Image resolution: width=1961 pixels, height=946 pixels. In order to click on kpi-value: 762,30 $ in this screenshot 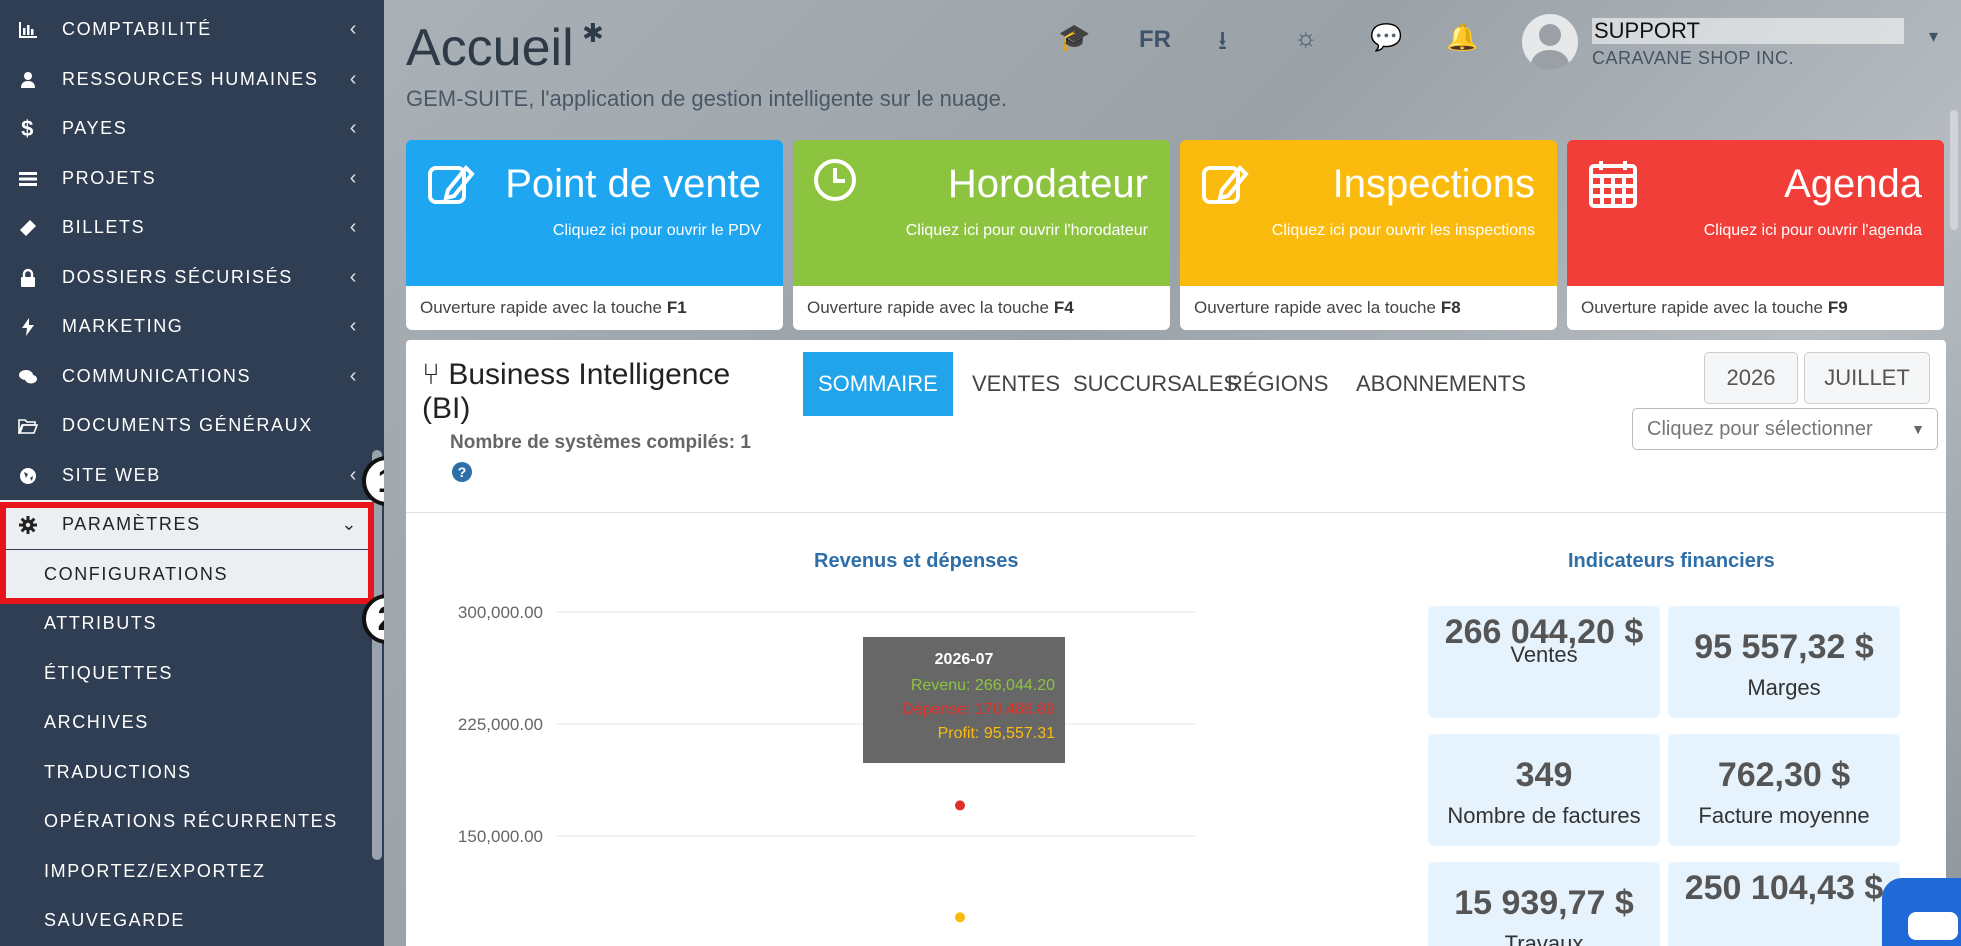, I will do `click(1784, 775)`.